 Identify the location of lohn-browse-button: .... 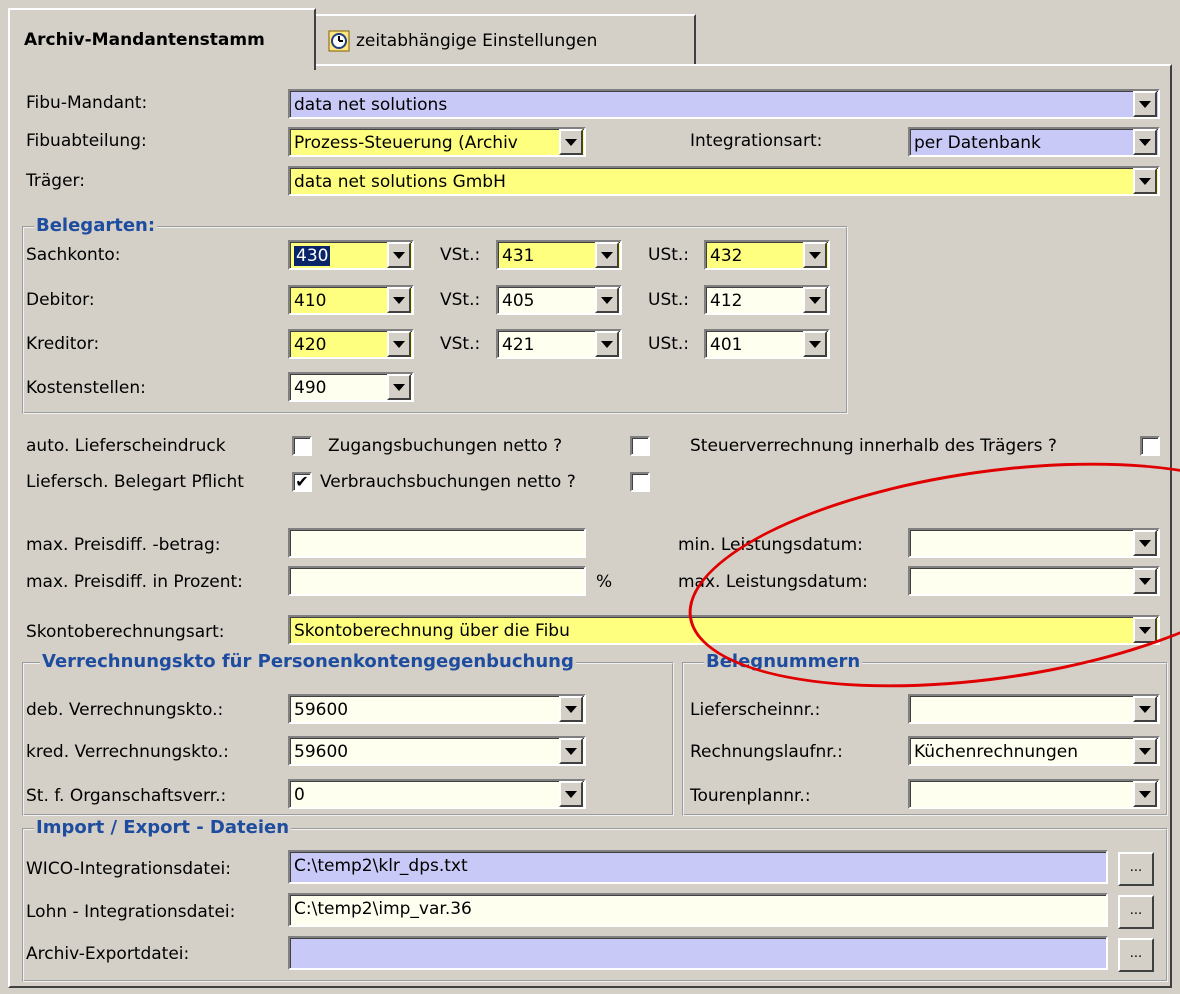
(1136, 912).